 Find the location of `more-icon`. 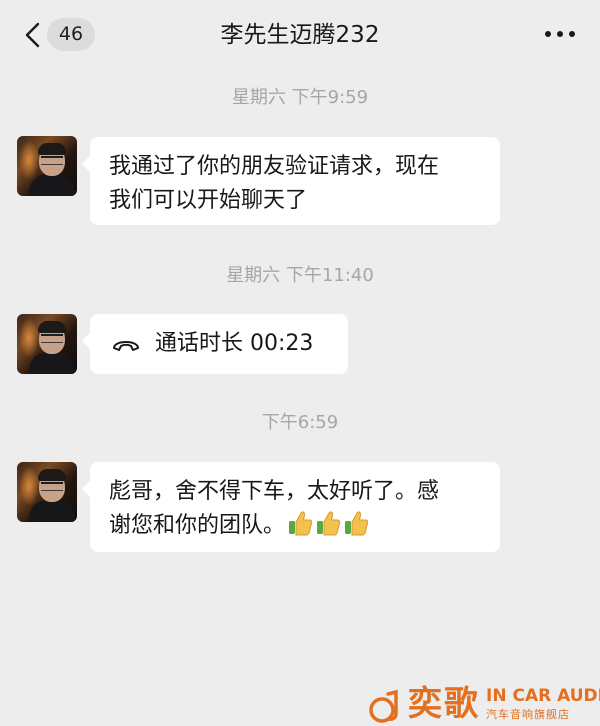

more-icon is located at coordinates (560, 34).